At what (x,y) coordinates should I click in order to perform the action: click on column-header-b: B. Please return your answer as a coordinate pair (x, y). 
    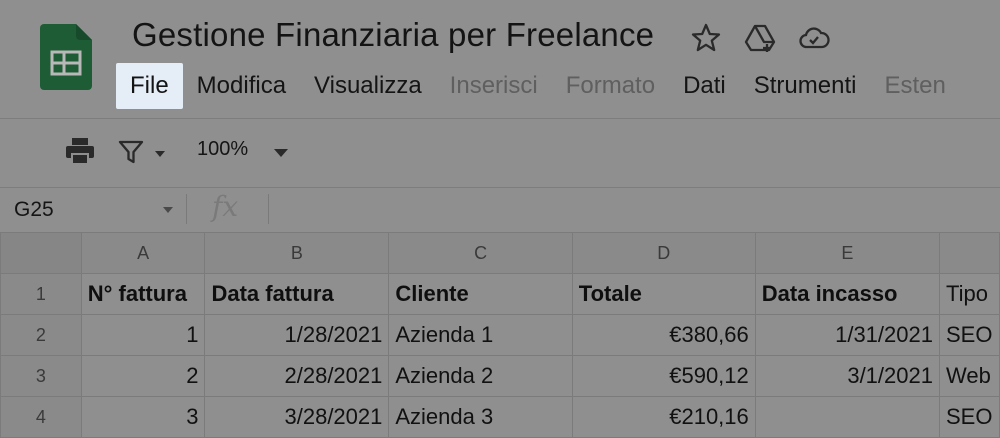
    Looking at the image, I should click on (297, 253).